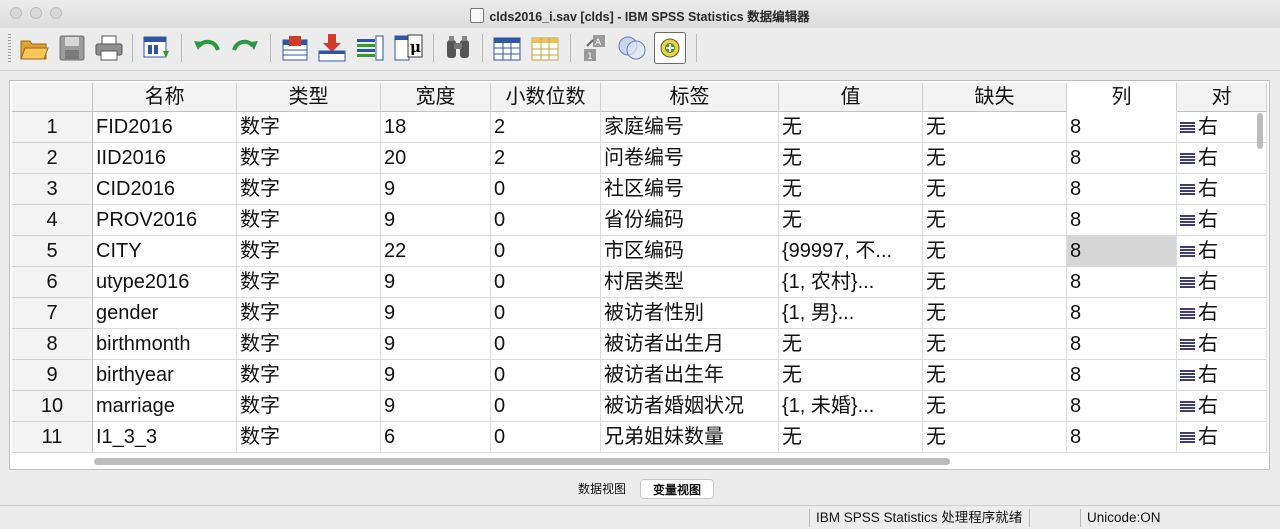 This screenshot has width=1280, height=529. What do you see at coordinates (165, 282) in the screenshot?
I see `cell-name: utype2016` at bounding box center [165, 282].